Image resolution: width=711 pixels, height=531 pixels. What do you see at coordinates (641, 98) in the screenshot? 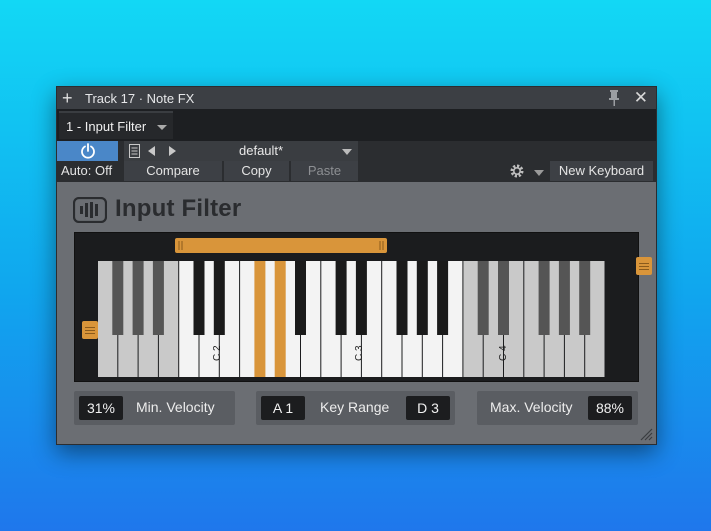
I see `close-icon: ✕` at bounding box center [641, 98].